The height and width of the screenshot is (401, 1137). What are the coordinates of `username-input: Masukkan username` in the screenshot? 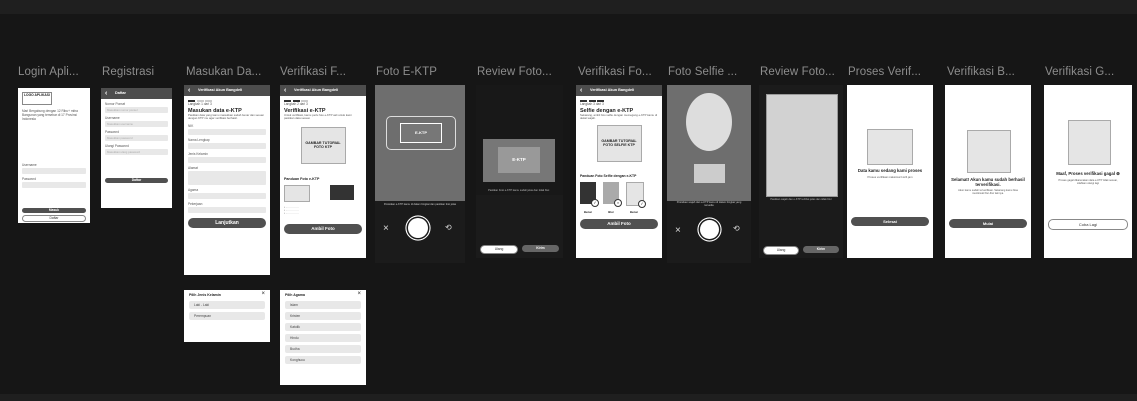 It's located at (136, 124).